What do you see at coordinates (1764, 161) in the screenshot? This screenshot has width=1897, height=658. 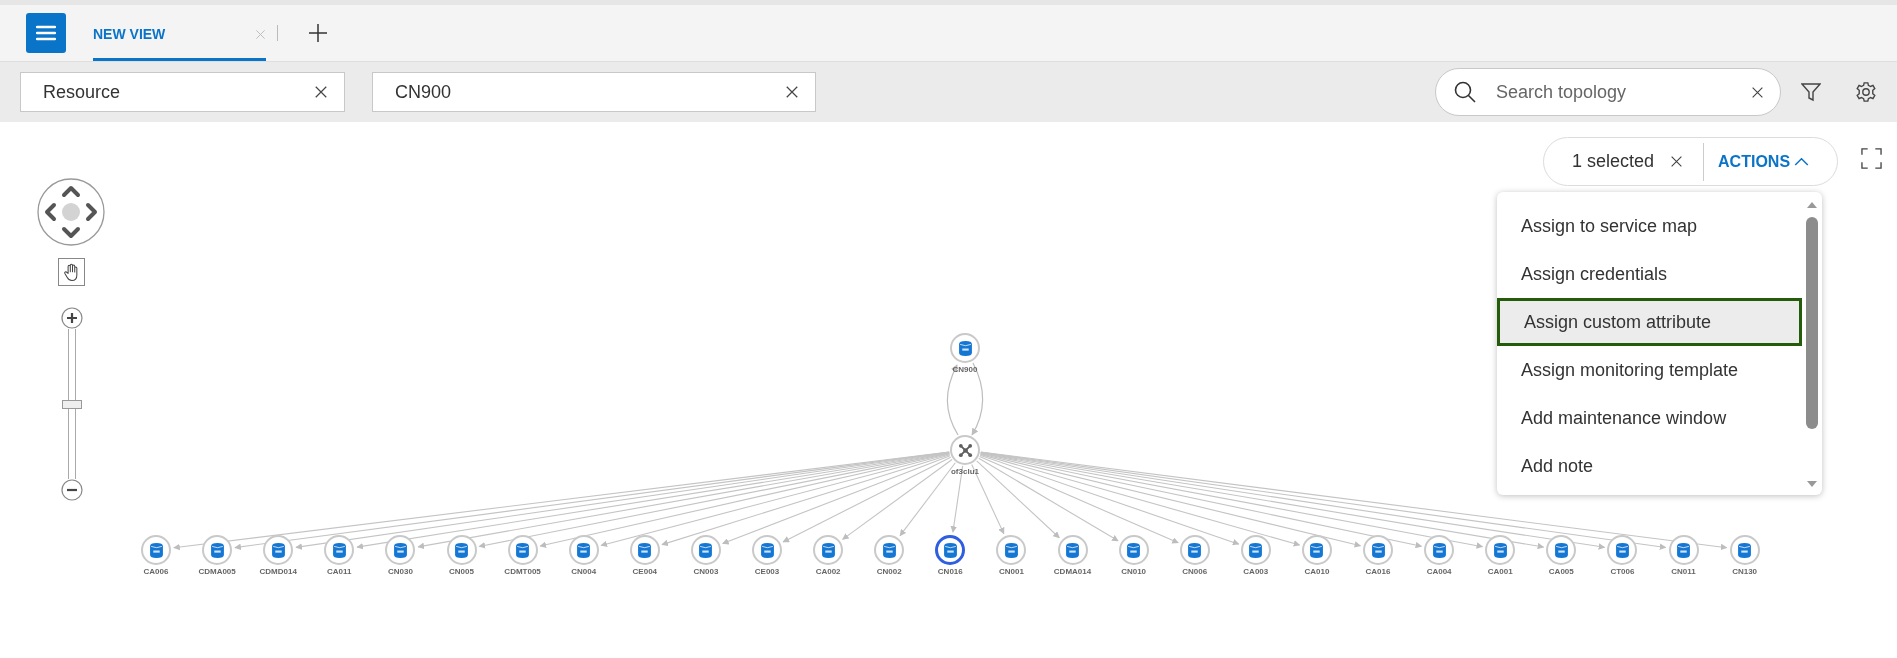 I see `actions-button: ACTIONS` at bounding box center [1764, 161].